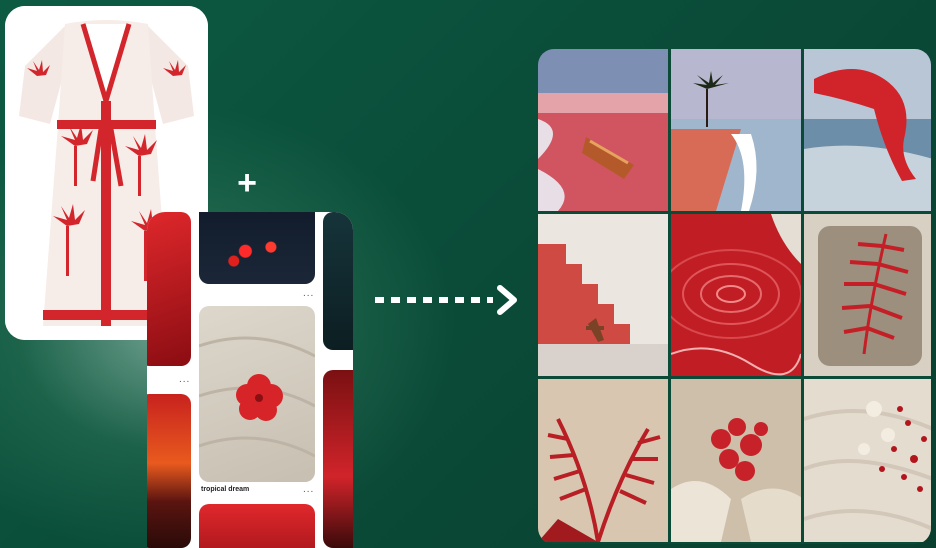 The height and width of the screenshot is (548, 936). I want to click on grid-image-pink-lagoon-boat, so click(603, 130).